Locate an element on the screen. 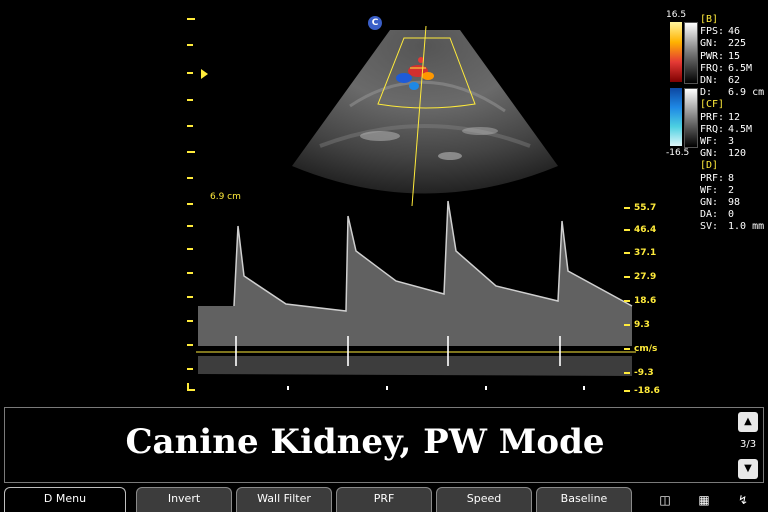  param-row: FRQ: 4.5M is located at coordinates (734, 130).